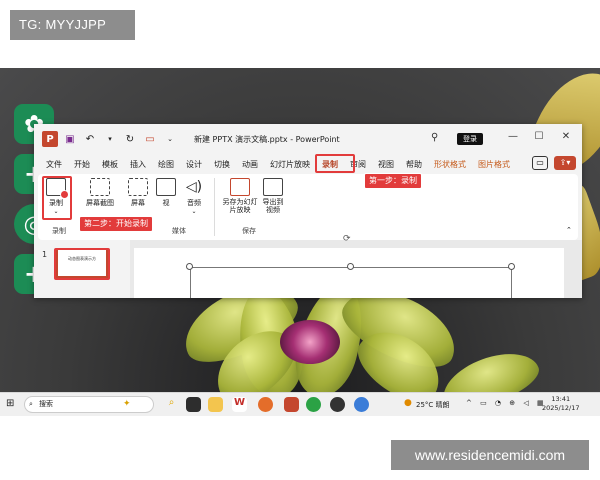  What do you see at coordinates (100, 203) in the screenshot?
I see `screenshot-label: 屏幕截图` at bounding box center [100, 203].